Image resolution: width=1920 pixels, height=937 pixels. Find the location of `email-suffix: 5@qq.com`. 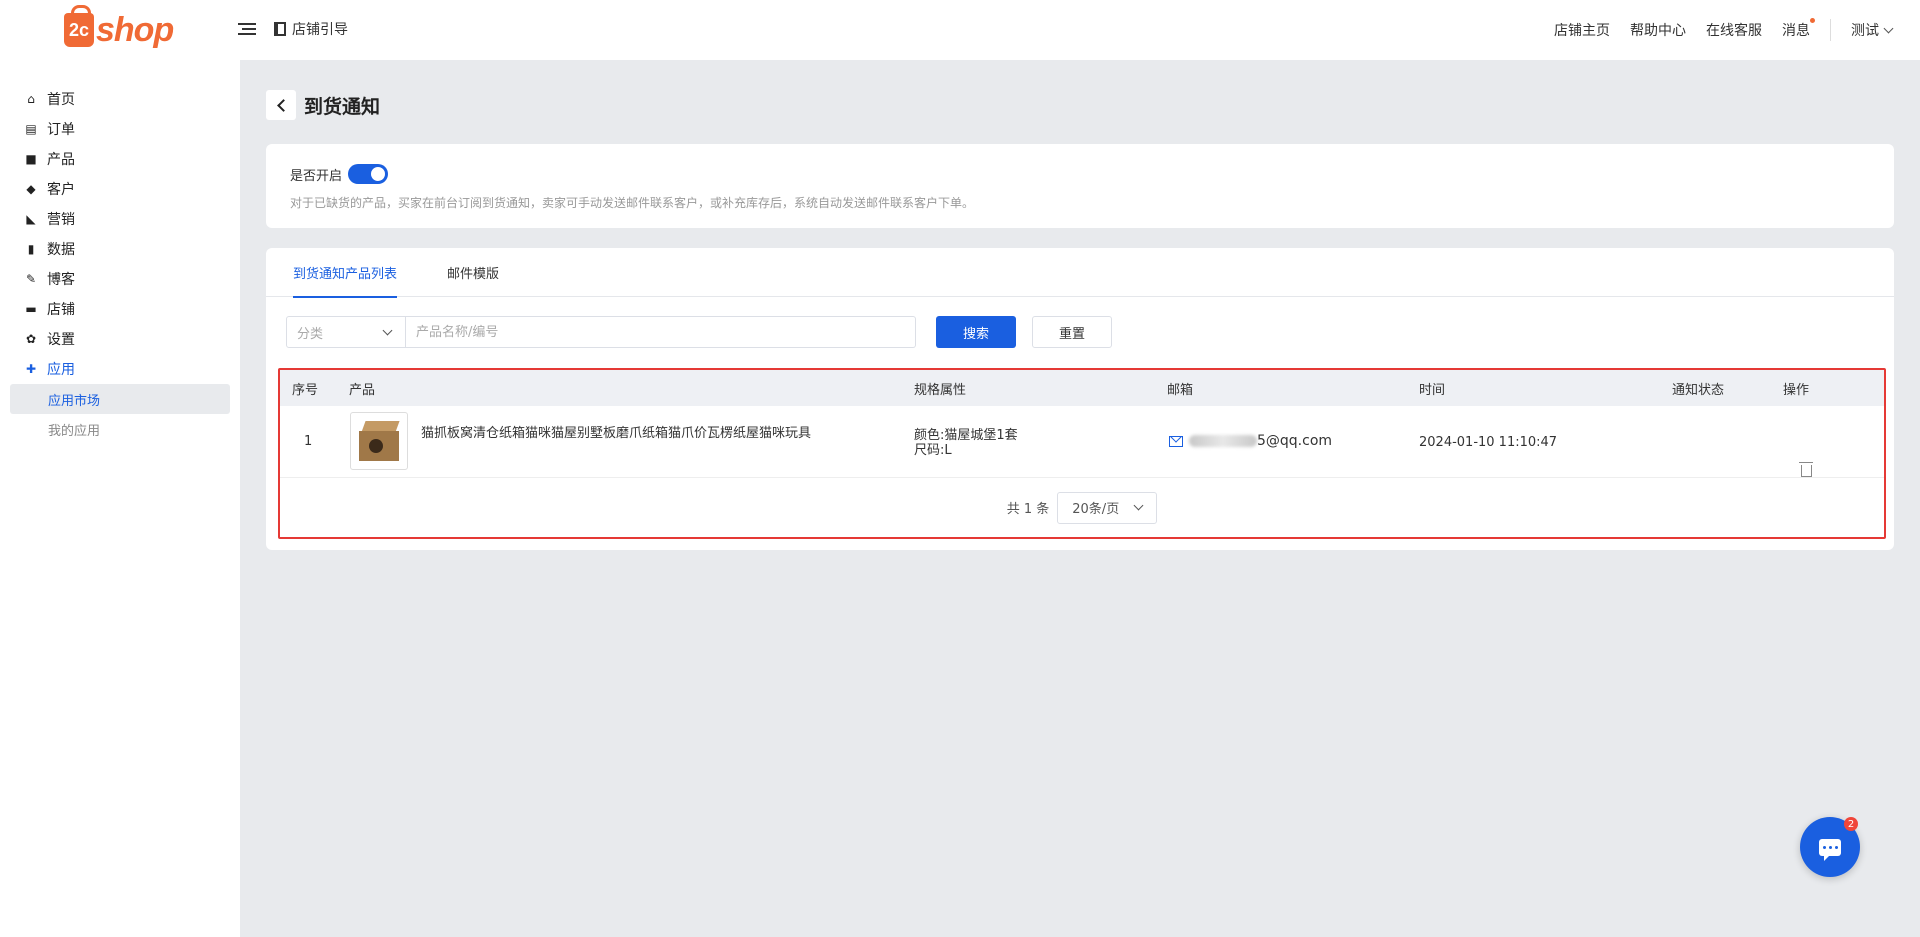

email-suffix: 5@qq.com is located at coordinates (1295, 441).